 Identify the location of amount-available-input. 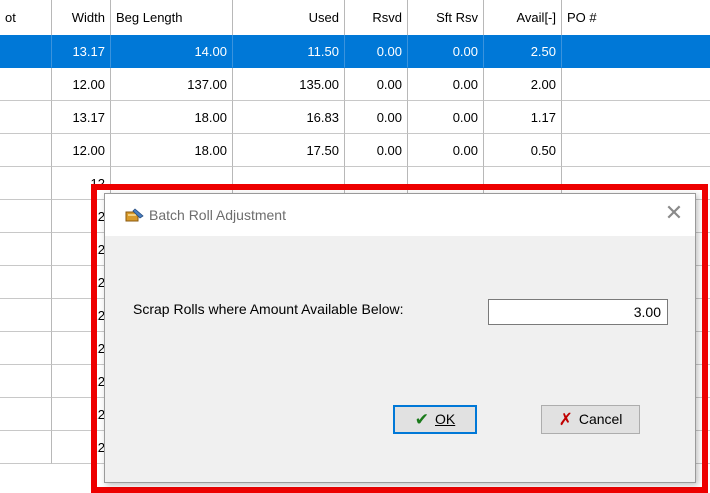
(578, 312).